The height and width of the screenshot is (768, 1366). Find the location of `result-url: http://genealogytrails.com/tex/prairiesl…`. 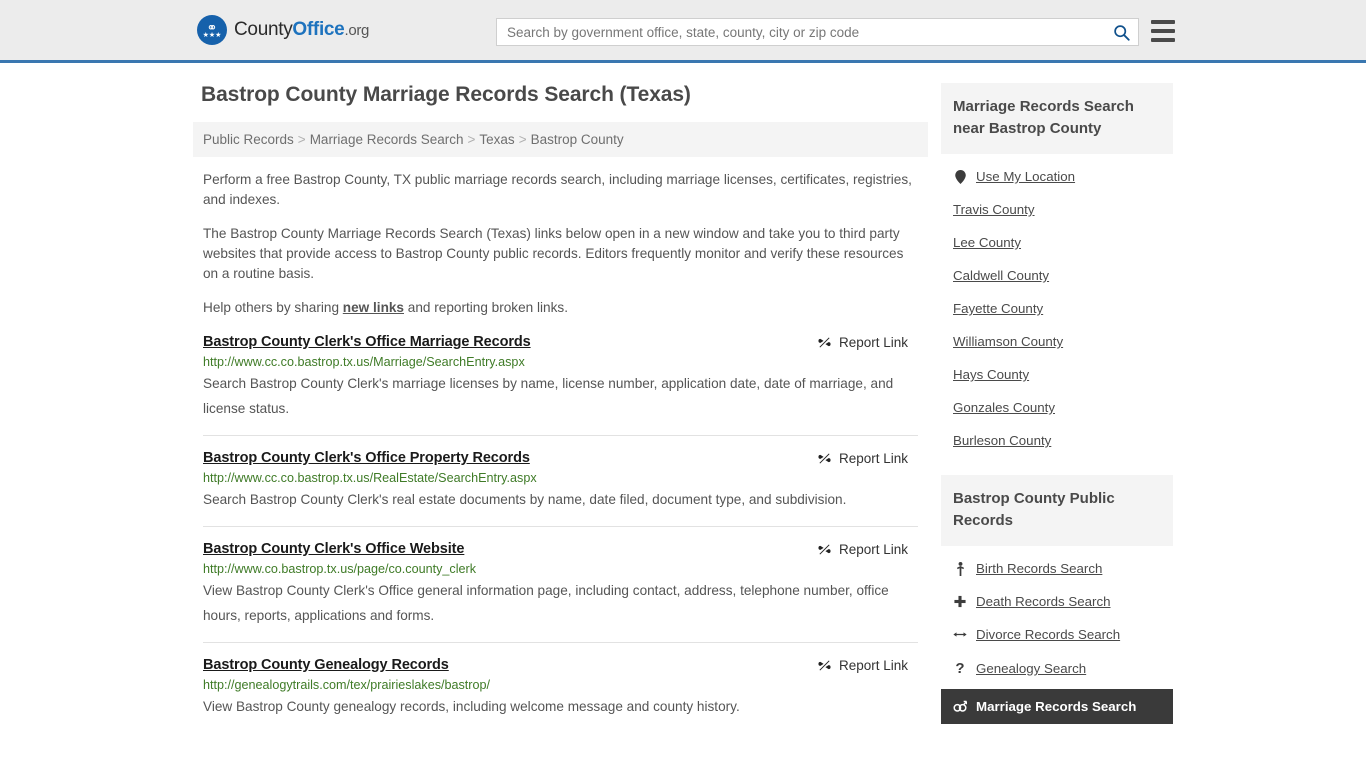

result-url: http://genealogytrails.com/tex/prairiesl… is located at coordinates (560, 685).